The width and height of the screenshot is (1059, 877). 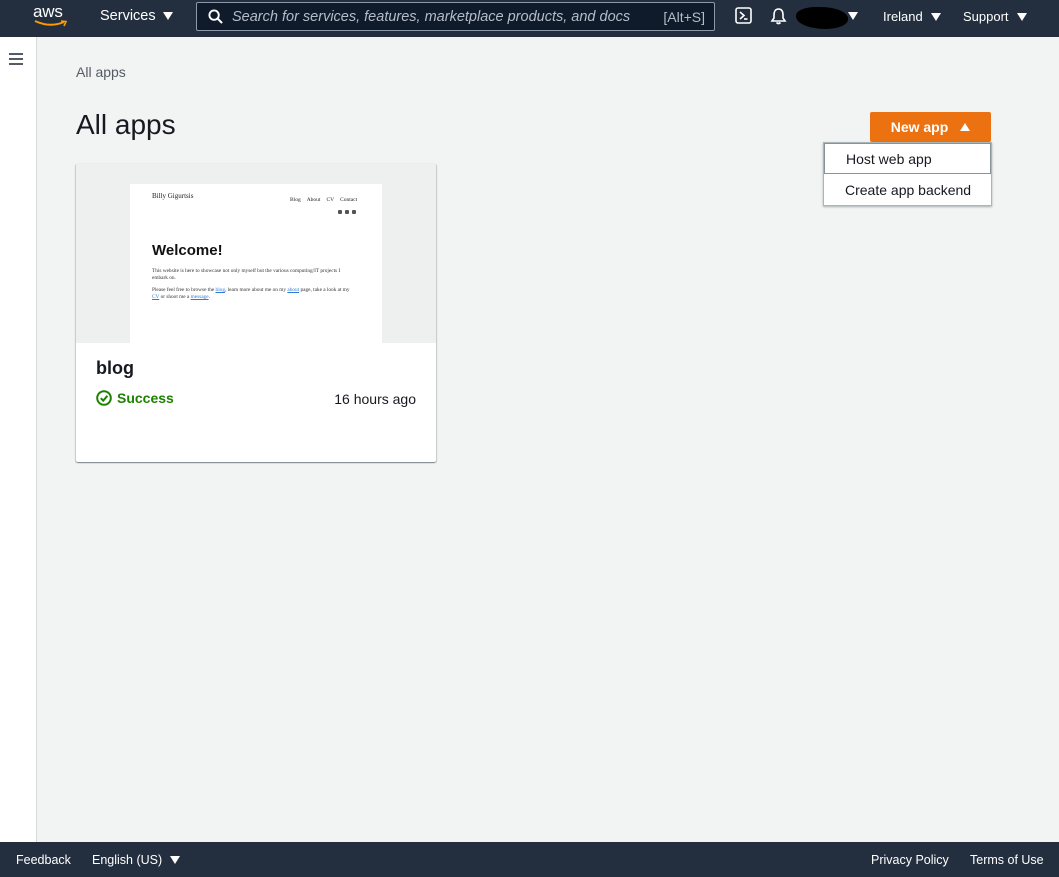 I want to click on last-updated-time: 16 hours ago, so click(x=375, y=399).